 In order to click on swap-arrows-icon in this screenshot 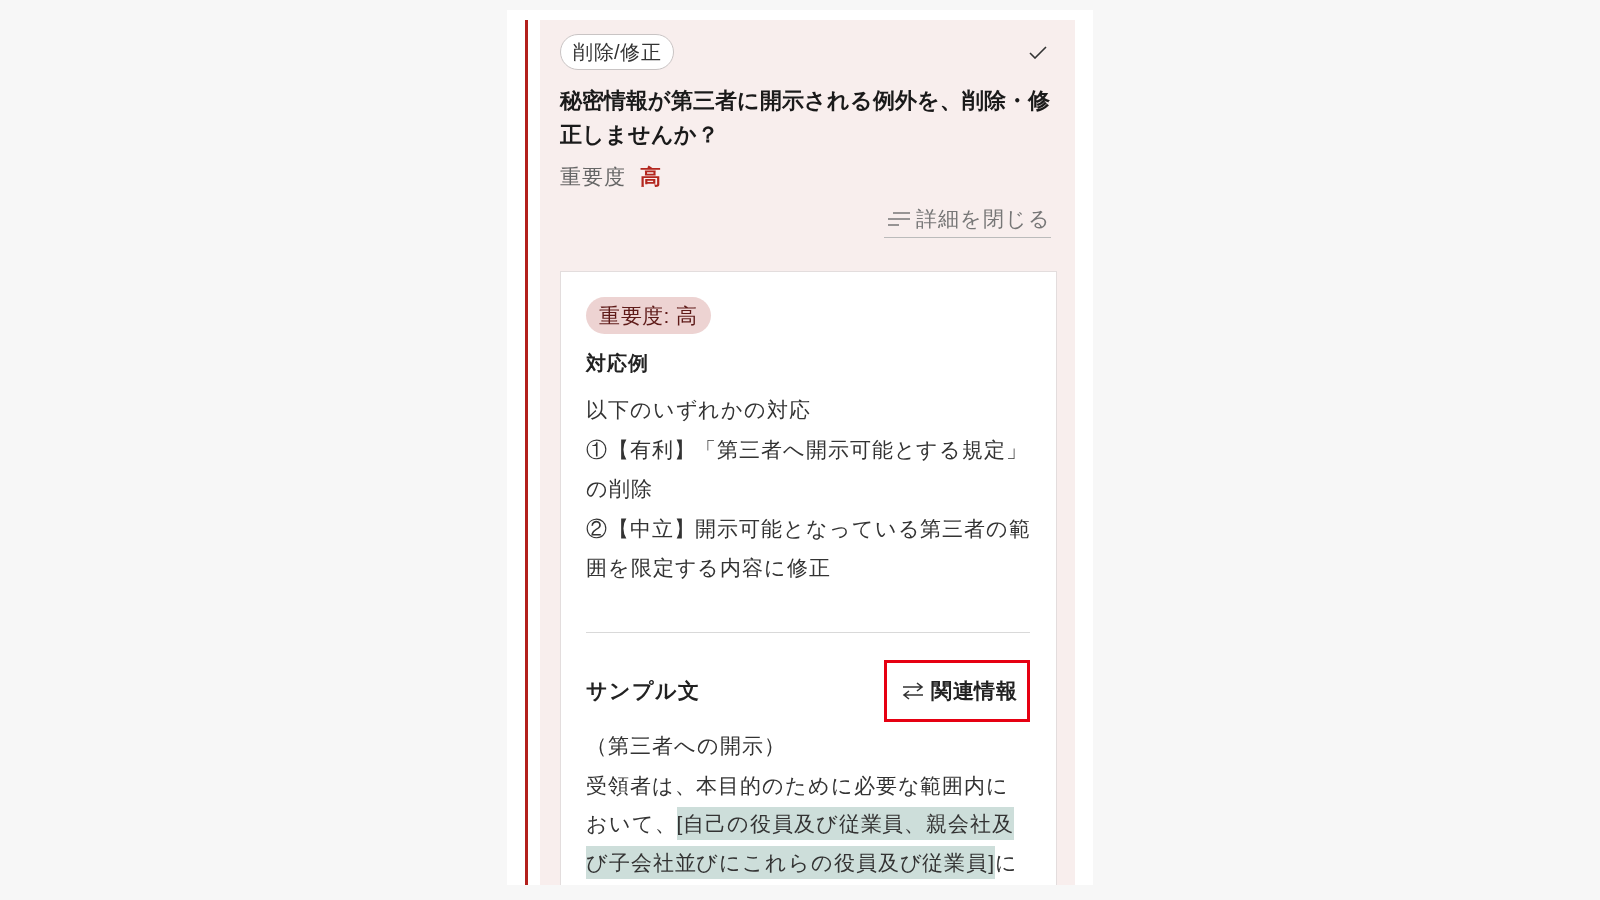, I will do `click(913, 690)`.